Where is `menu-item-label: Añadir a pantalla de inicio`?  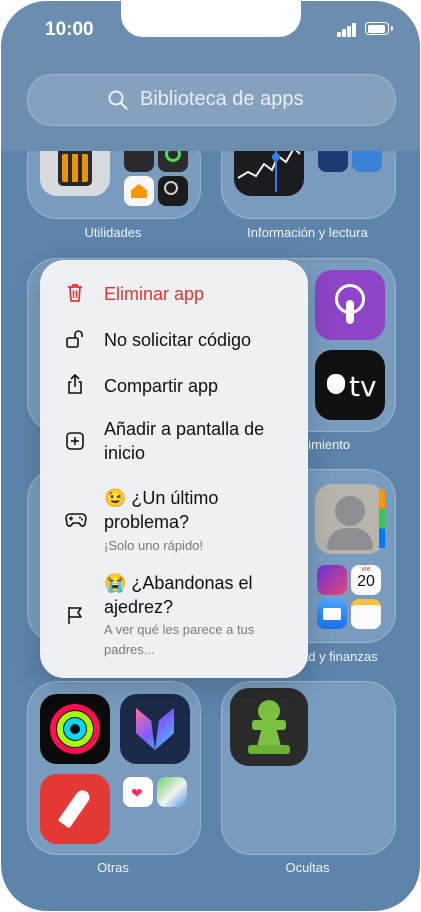
menu-item-label: Añadir a pantalla de inicio is located at coordinates (184, 441).